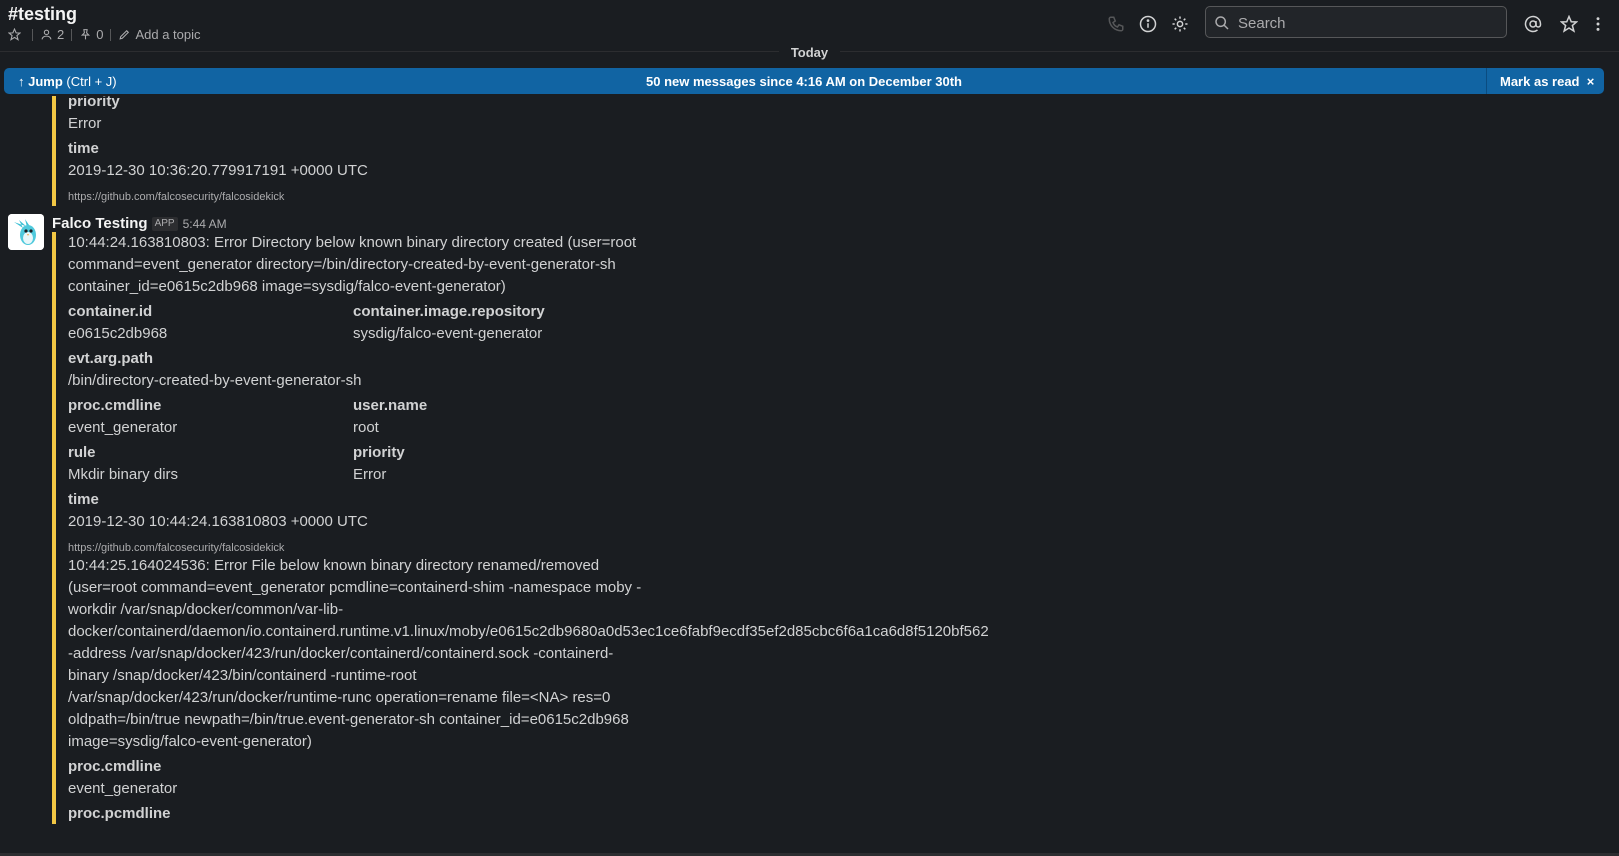  What do you see at coordinates (210, 464) in the screenshot?
I see `attachment-field: rule Mkdir binary dirs` at bounding box center [210, 464].